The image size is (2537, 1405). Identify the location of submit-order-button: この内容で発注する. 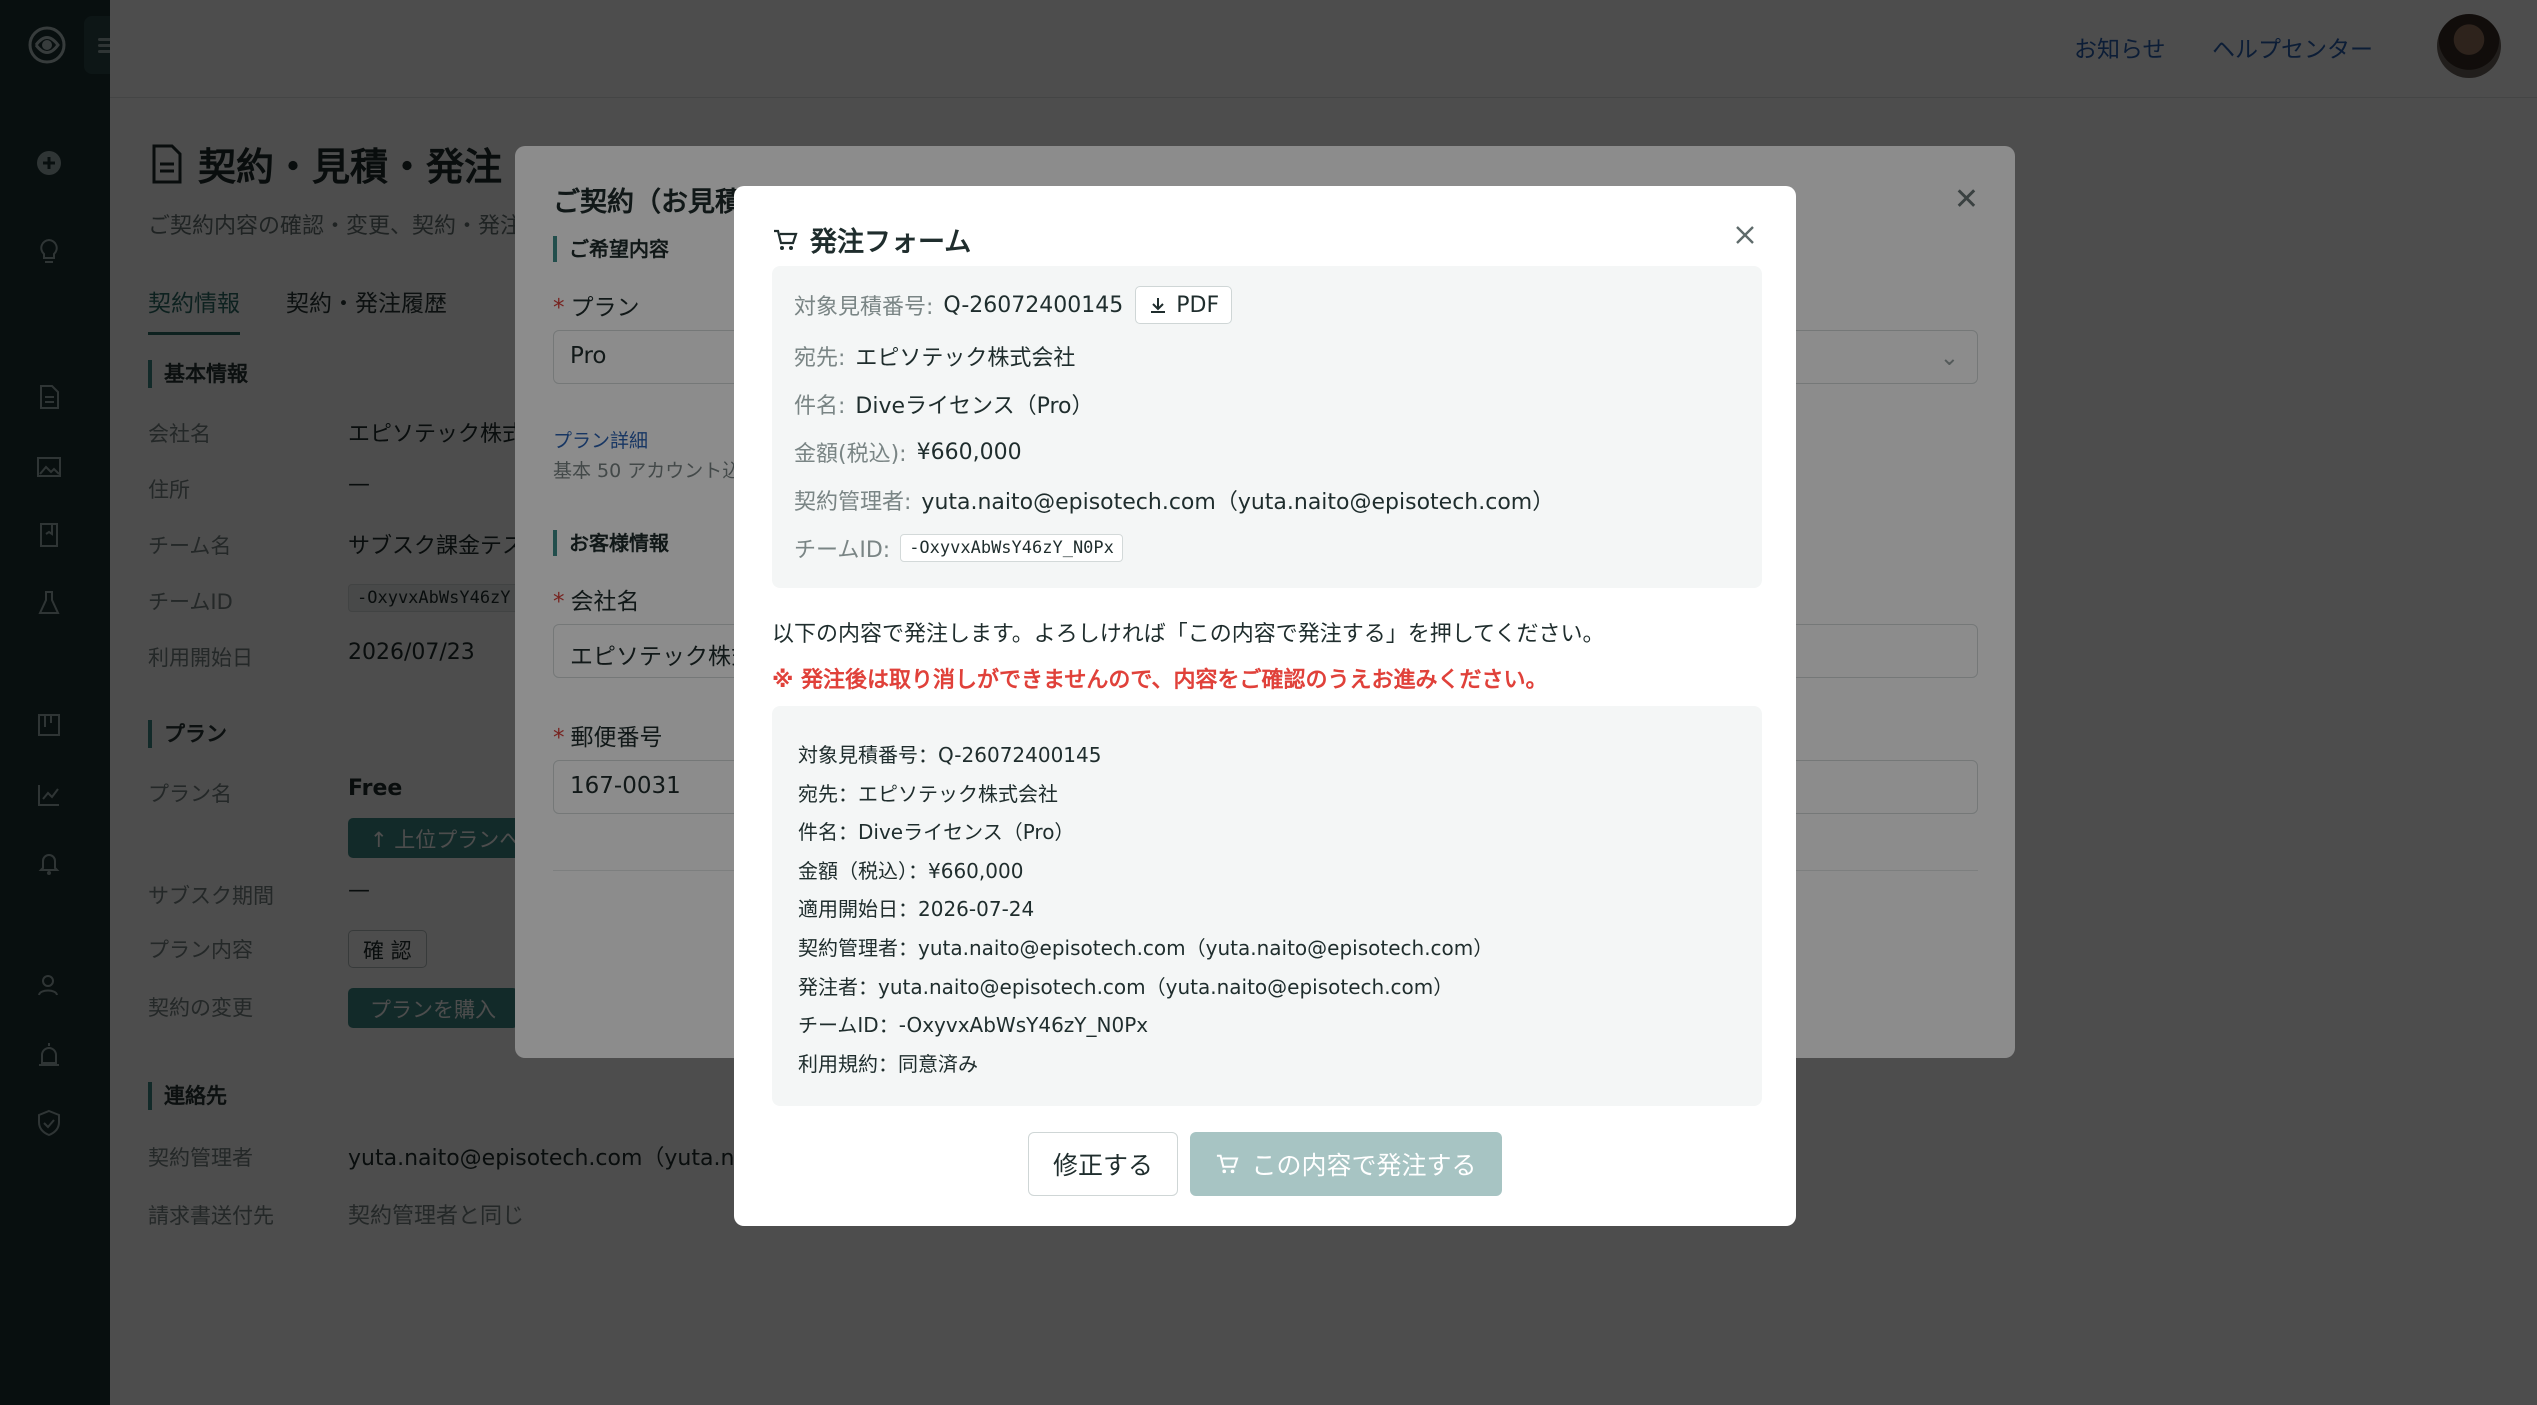
(1346, 1164).